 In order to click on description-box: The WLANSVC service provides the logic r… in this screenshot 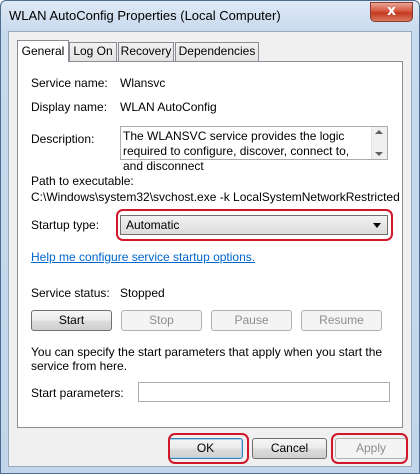, I will do `click(254, 149)`.